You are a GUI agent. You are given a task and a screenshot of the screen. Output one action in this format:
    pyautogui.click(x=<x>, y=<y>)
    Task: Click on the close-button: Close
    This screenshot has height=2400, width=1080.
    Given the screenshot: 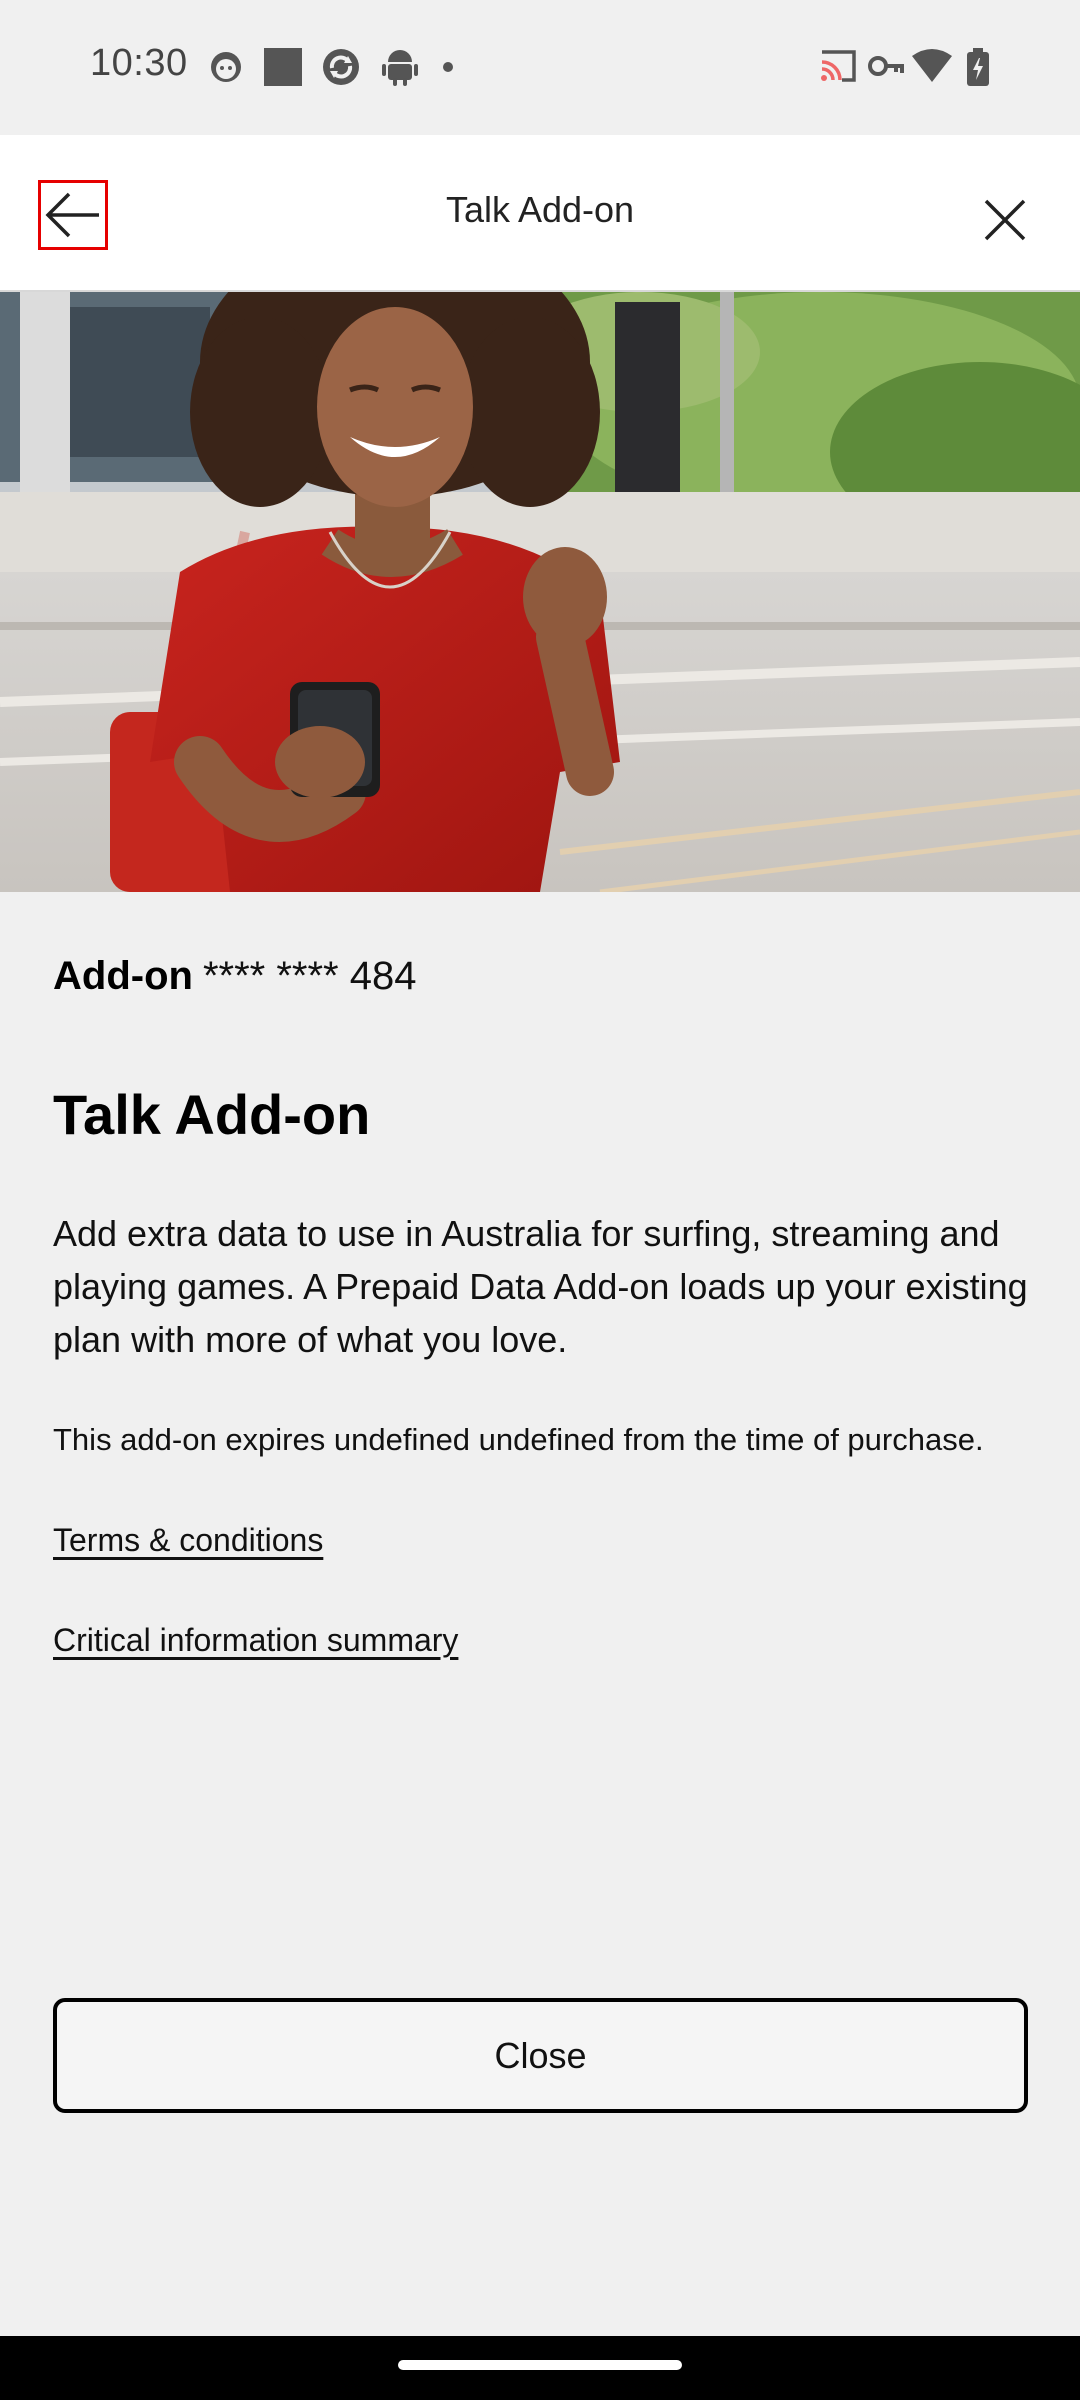 What is the action you would take?
    pyautogui.click(x=540, y=2055)
    